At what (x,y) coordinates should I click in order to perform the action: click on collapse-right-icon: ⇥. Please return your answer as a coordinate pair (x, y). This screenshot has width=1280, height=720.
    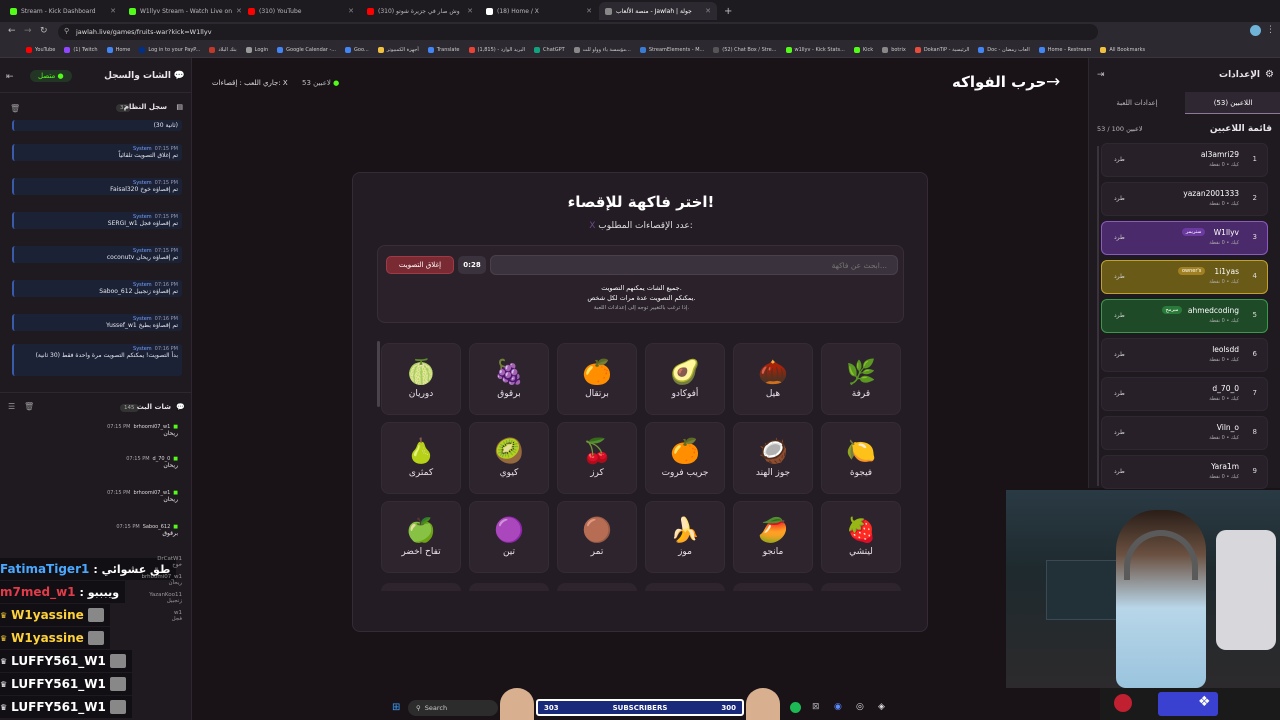
    Looking at the image, I should click on (1101, 75).